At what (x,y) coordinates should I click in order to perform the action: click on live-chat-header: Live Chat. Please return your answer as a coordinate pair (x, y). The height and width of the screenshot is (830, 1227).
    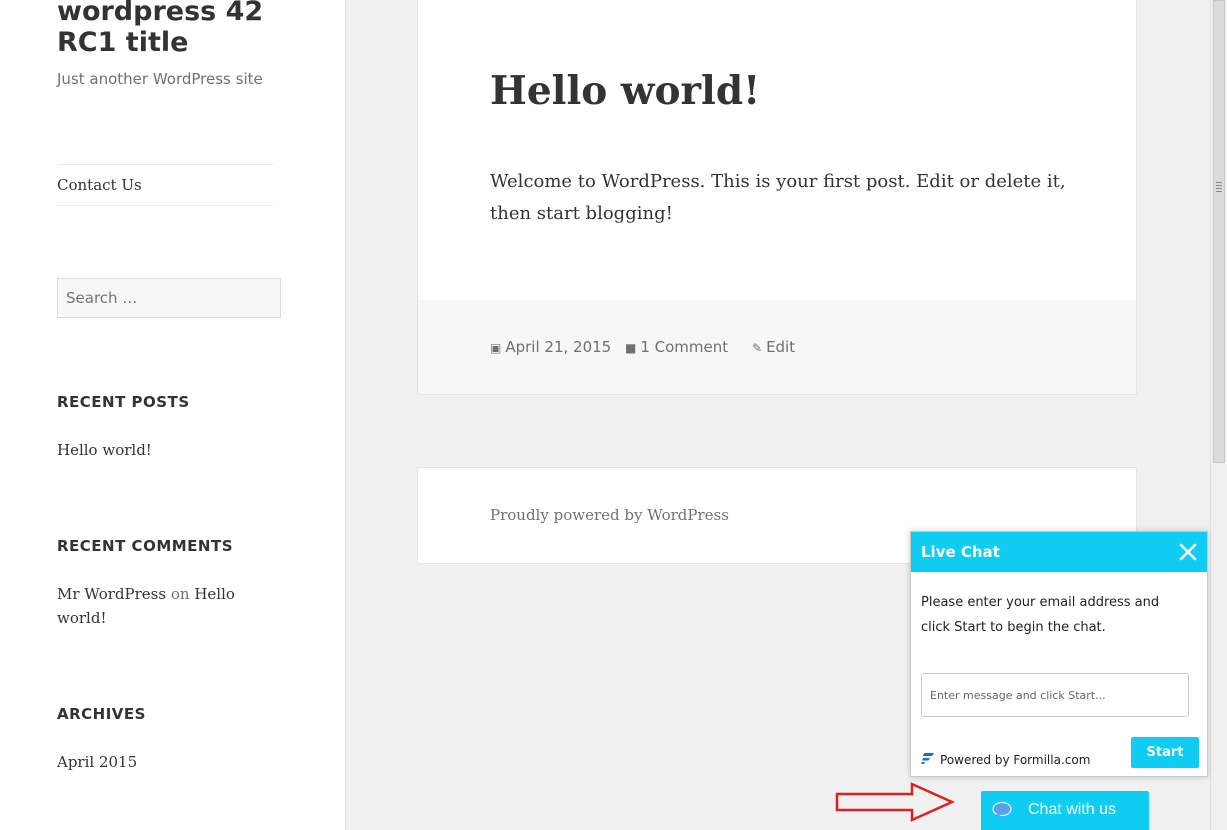
    Looking at the image, I should click on (1059, 552).